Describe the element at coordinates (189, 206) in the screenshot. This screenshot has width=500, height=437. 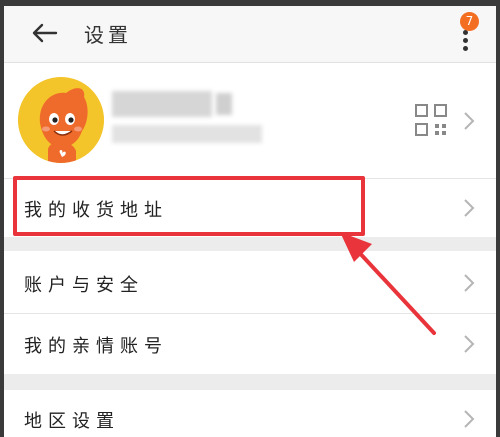
I see `highlight-box` at that location.